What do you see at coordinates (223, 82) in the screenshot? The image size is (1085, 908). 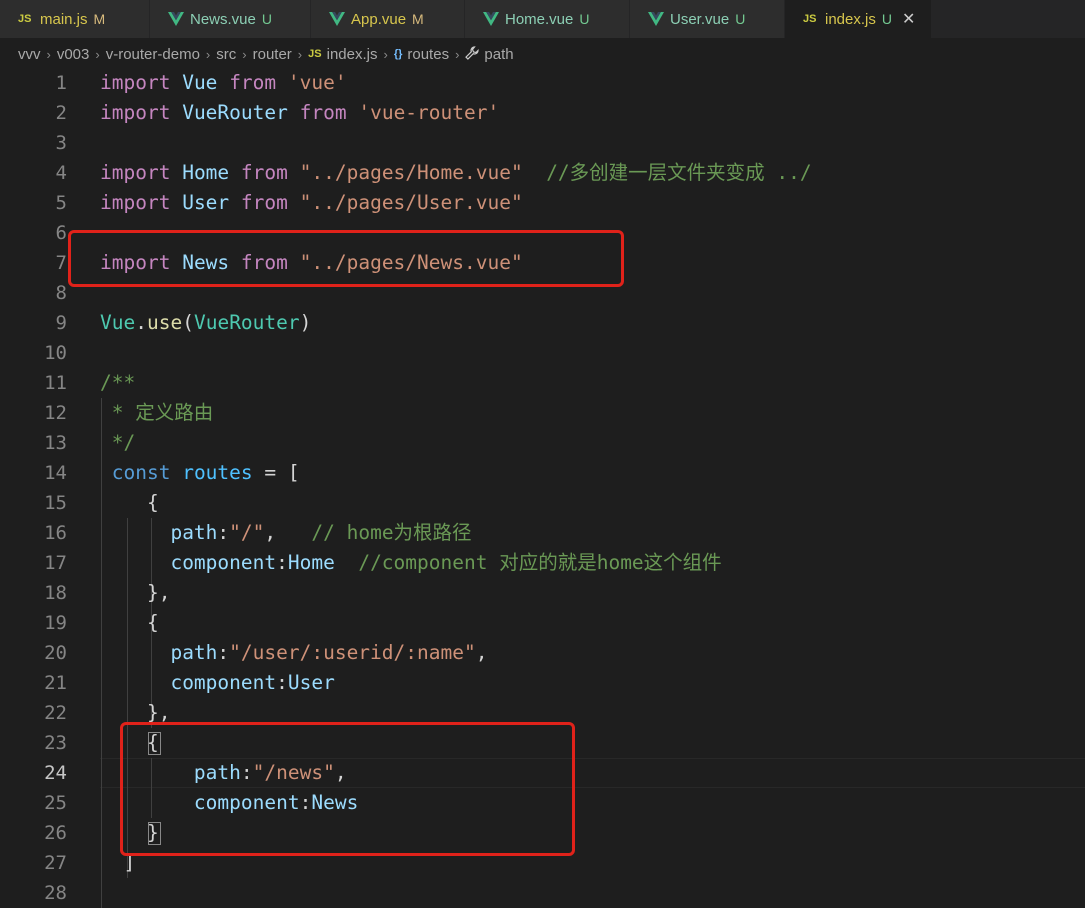 I see `code-text: import Vue from 'vue'` at bounding box center [223, 82].